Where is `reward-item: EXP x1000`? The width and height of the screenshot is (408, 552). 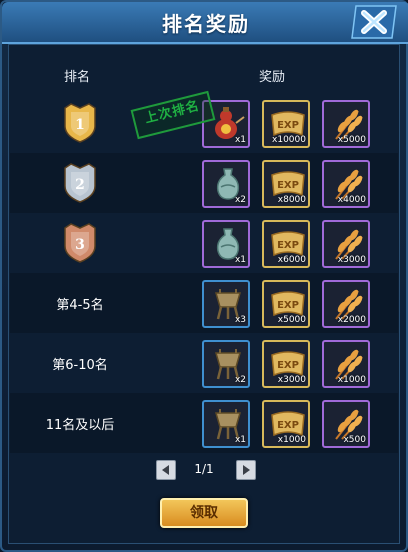
reward-item: EXP x1000 is located at coordinates (286, 424).